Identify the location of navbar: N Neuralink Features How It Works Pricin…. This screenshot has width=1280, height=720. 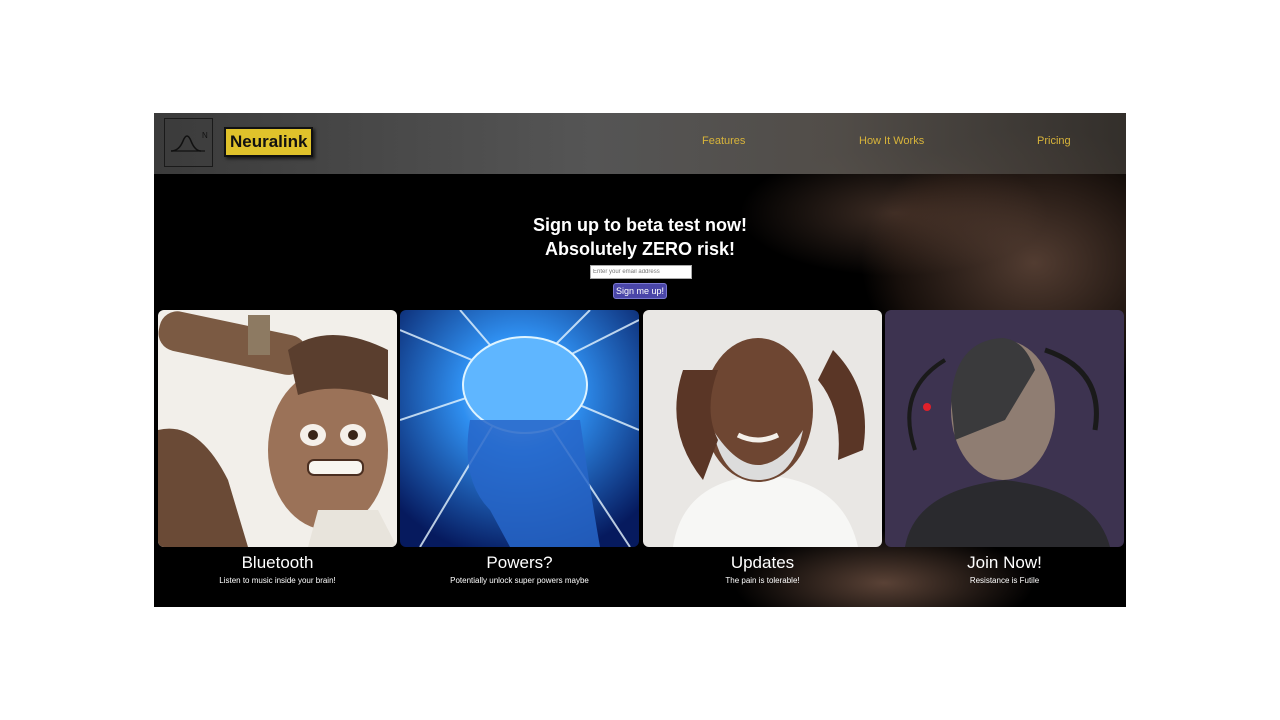
(640, 143).